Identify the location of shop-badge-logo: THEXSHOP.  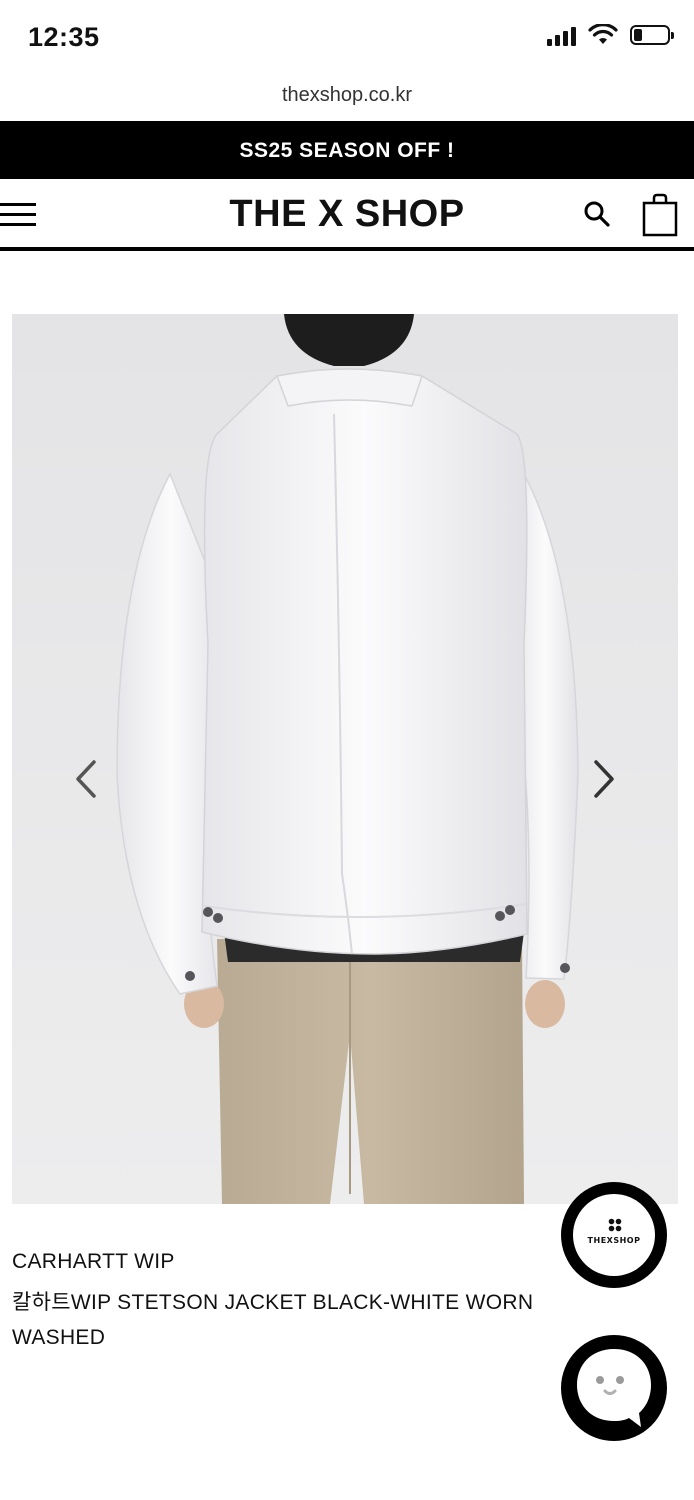
(614, 1235).